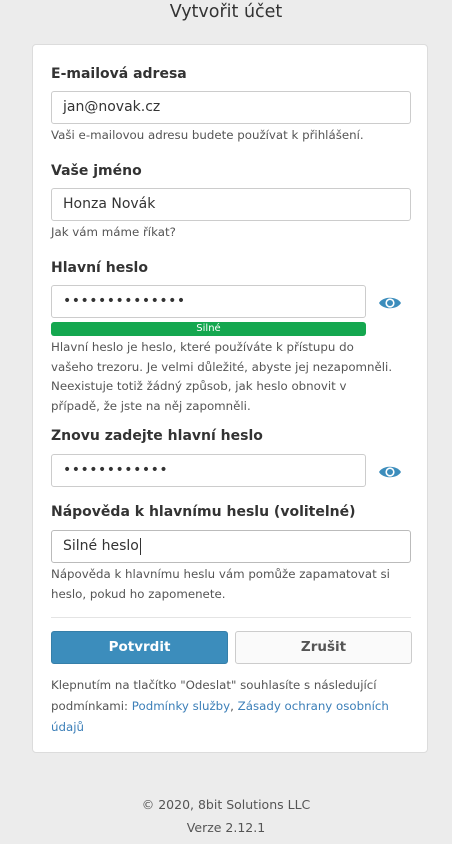 The width and height of the screenshot is (452, 844). I want to click on password-hint-value: Silné heslo, so click(101, 546).